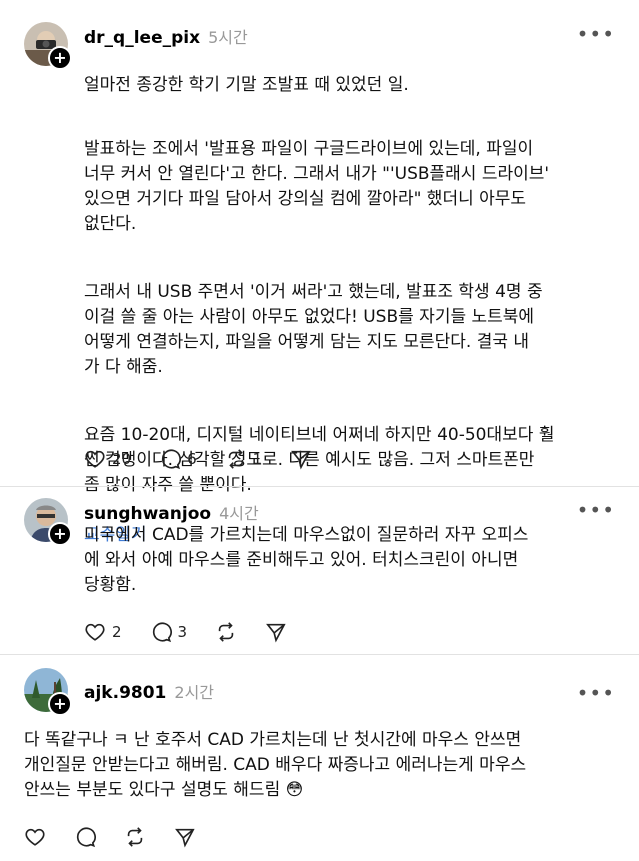 The image size is (639, 861). What do you see at coordinates (239, 513) in the screenshot?
I see `post-time: 4시간` at bounding box center [239, 513].